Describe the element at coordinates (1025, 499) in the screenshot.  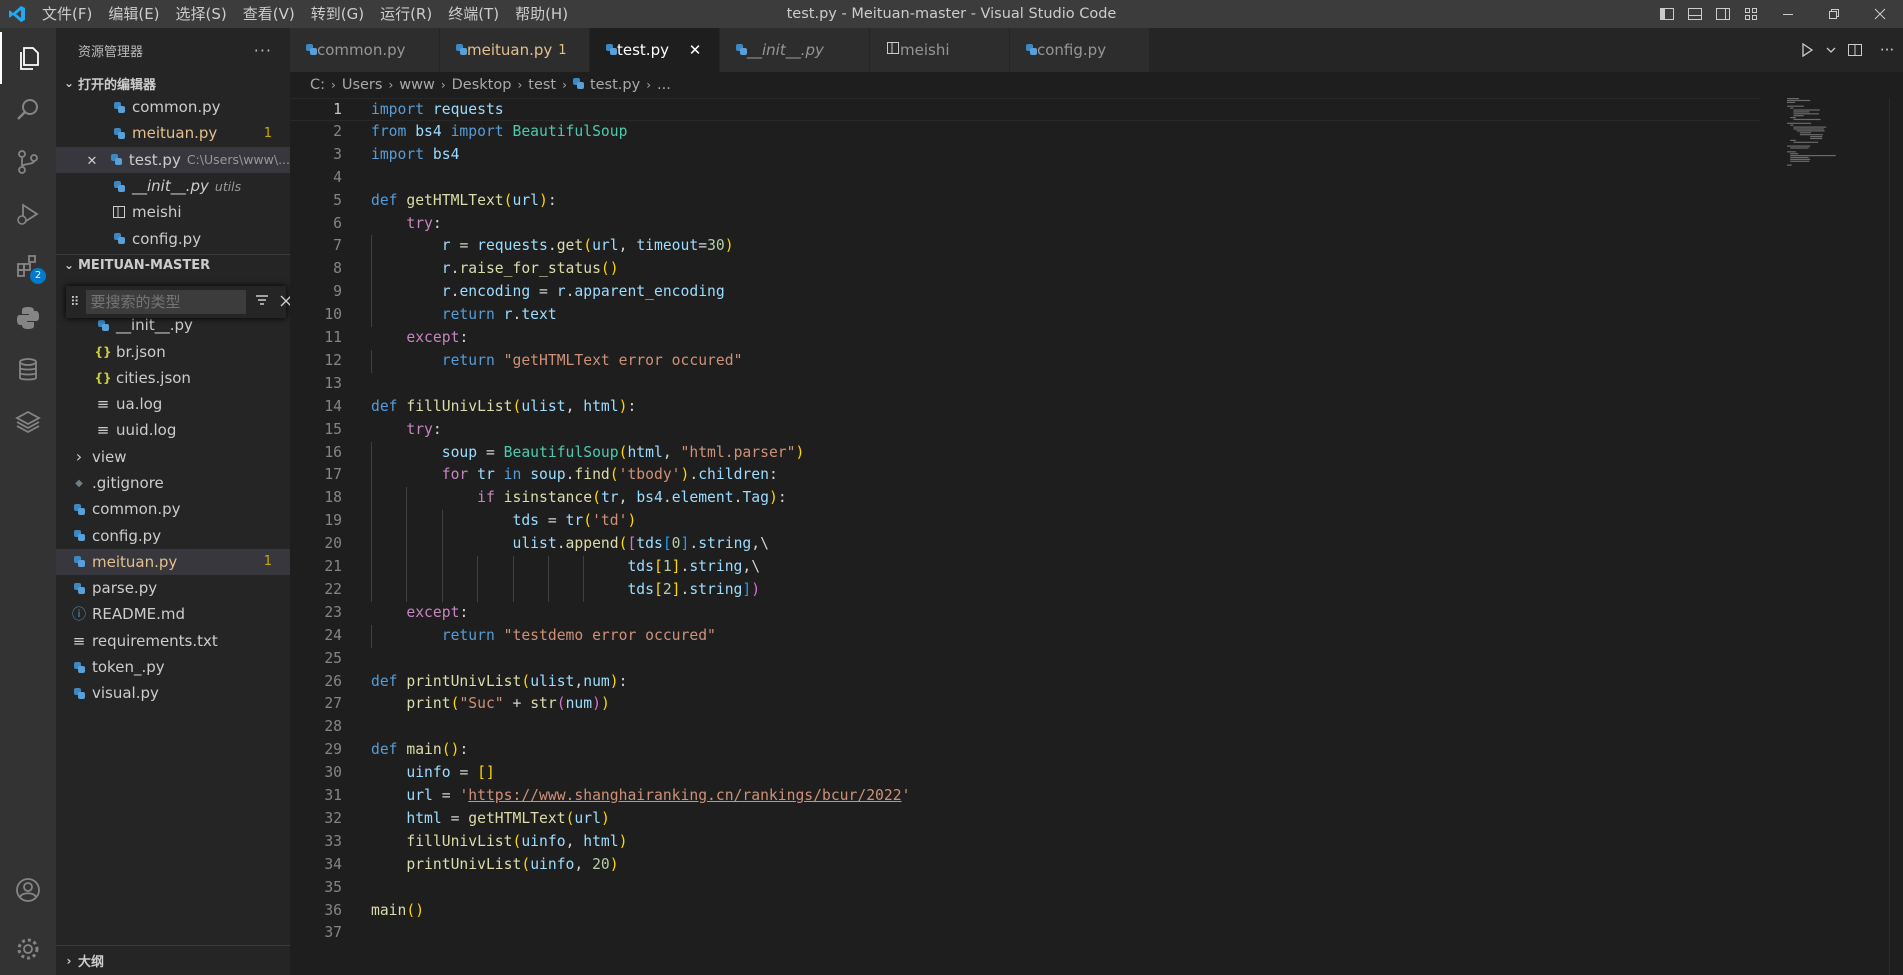
I see `code-line: 18 if isinstance(tr, bs4.element.Tag):` at that location.